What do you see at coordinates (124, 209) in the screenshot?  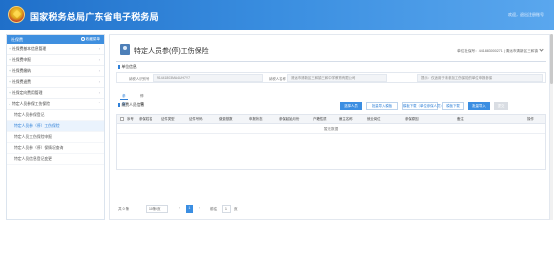 I see `total-count: 共 0 条` at bounding box center [124, 209].